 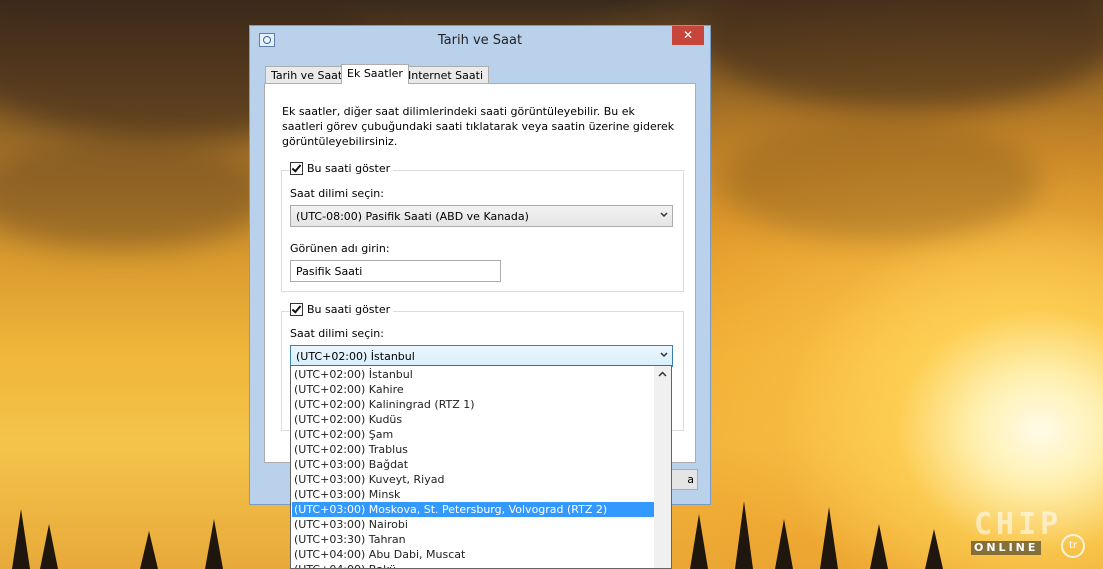 I want to click on clock1-show-checkbox, so click(x=296, y=168).